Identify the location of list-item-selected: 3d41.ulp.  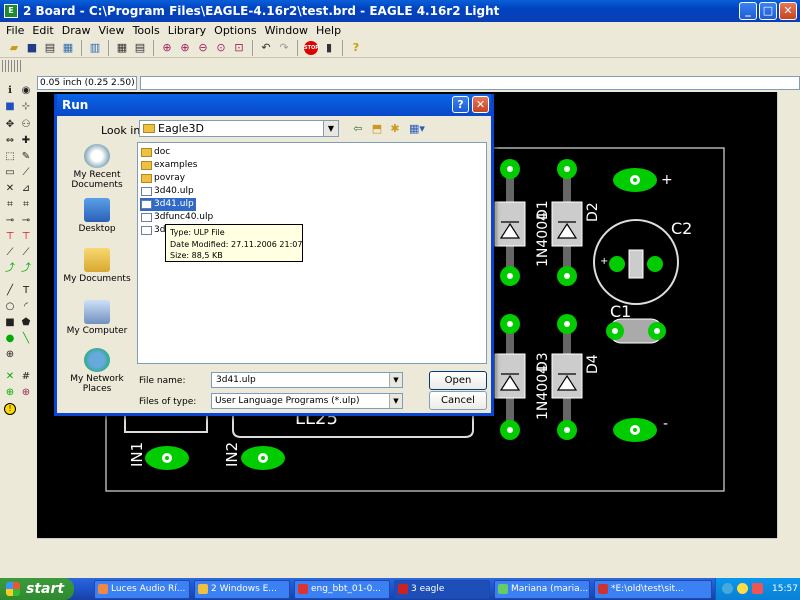
(168, 204).